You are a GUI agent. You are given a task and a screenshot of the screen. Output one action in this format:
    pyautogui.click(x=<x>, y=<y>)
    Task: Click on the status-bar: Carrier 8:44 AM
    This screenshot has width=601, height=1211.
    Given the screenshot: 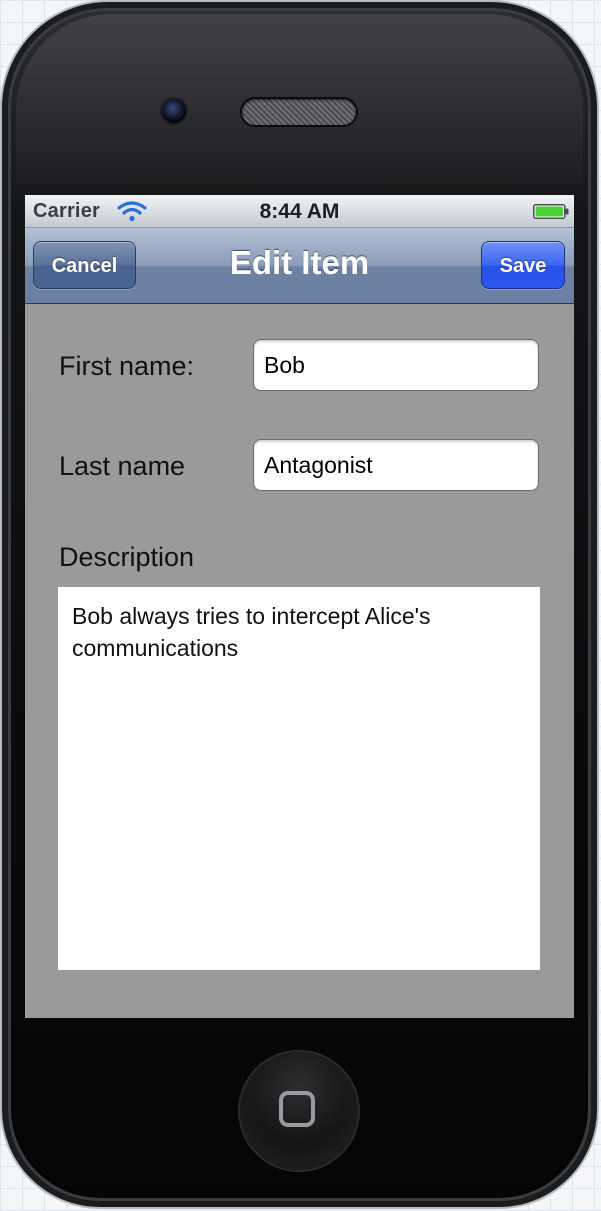 What is the action you would take?
    pyautogui.click(x=299, y=211)
    